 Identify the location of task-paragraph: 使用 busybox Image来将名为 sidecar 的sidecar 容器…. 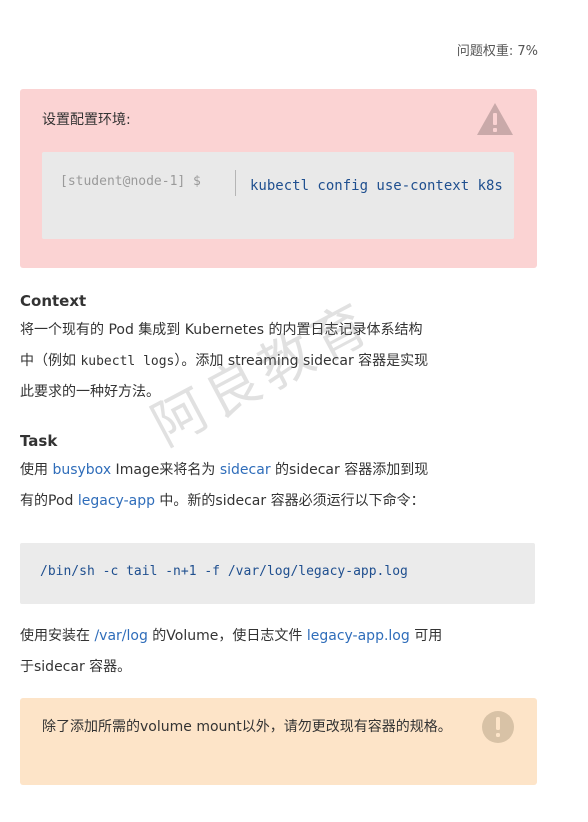
(280, 486).